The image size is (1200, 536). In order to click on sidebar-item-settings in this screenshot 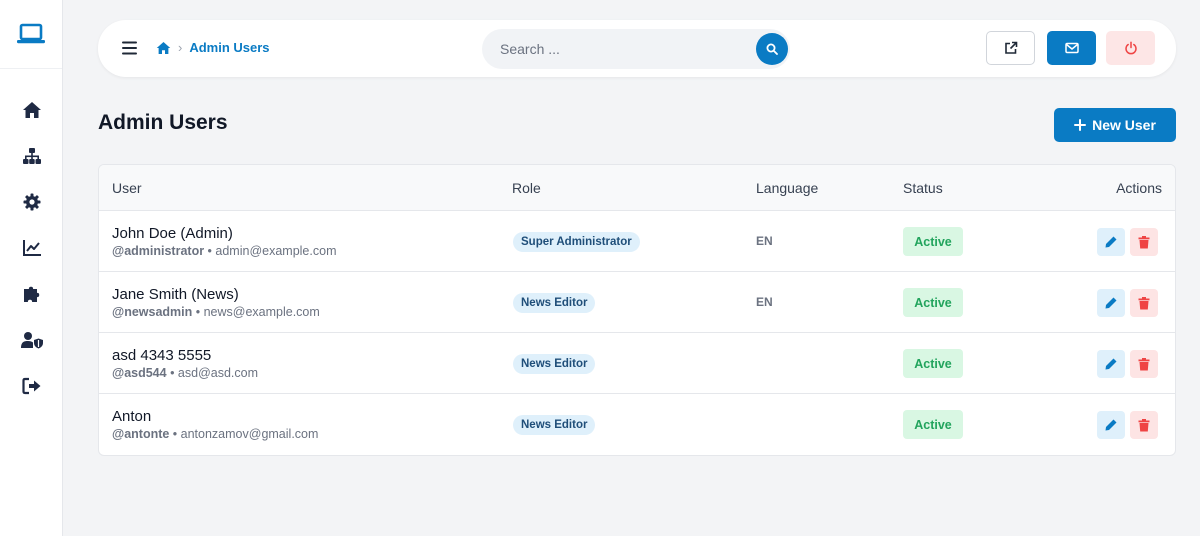, I will do `click(31, 202)`.